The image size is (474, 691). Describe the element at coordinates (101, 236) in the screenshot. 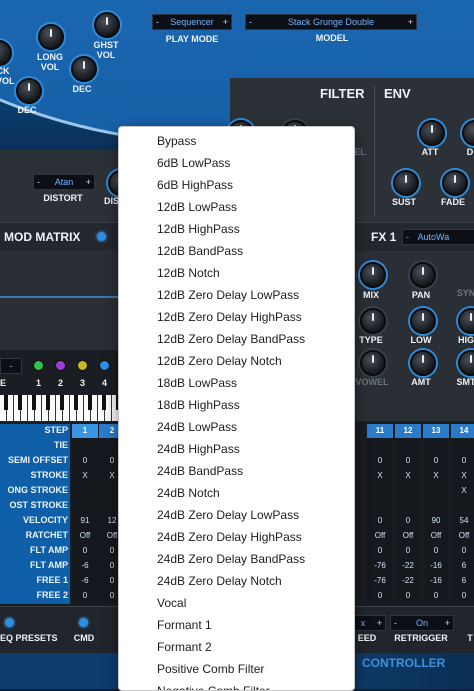

I see `mod-matrix-enable-icon` at that location.